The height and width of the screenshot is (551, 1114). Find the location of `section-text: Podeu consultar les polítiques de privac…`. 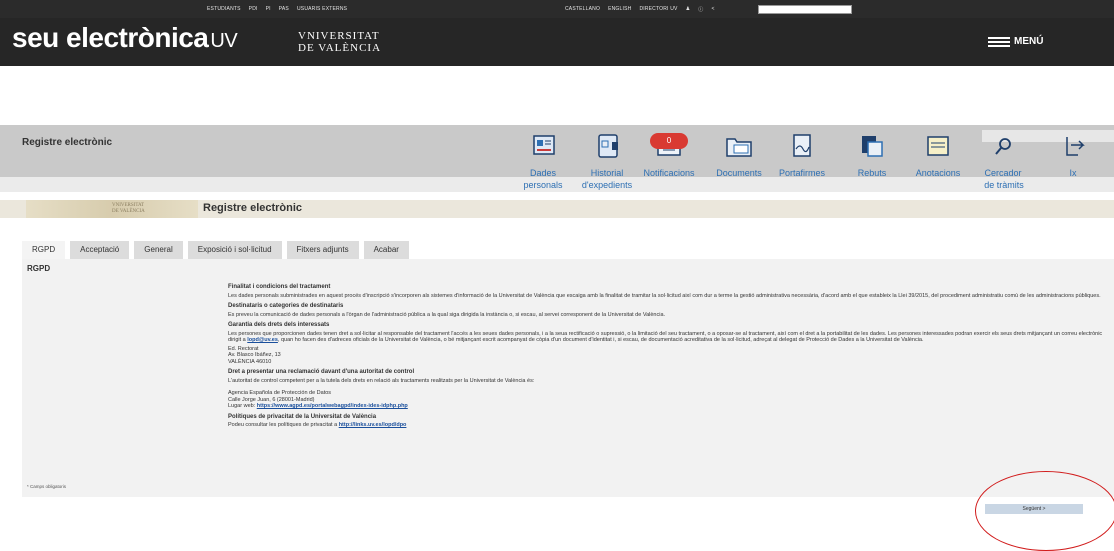

section-text: Podeu consultar les polítiques de privac… is located at coordinates (283, 425).